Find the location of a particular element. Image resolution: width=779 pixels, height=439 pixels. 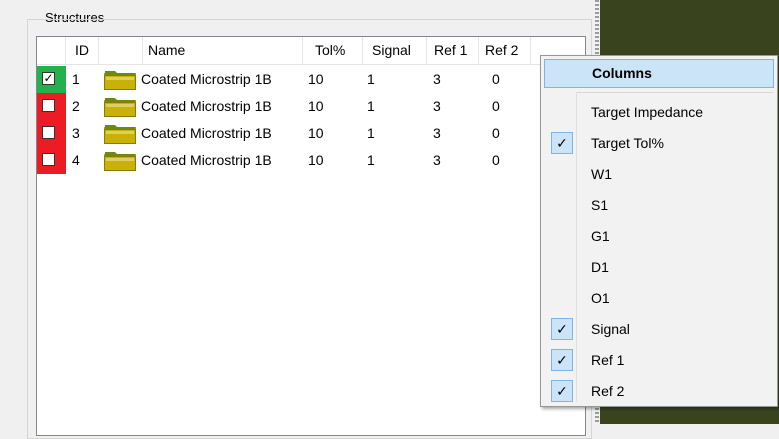

menu-item: W1 is located at coordinates (659, 174).